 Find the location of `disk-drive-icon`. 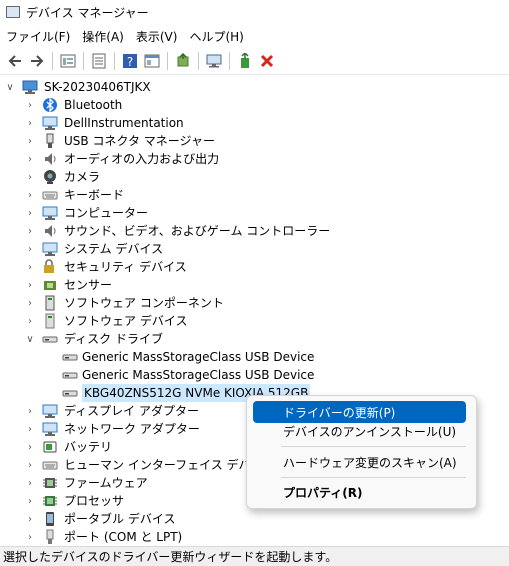

disk-drive-icon is located at coordinates (50, 339).